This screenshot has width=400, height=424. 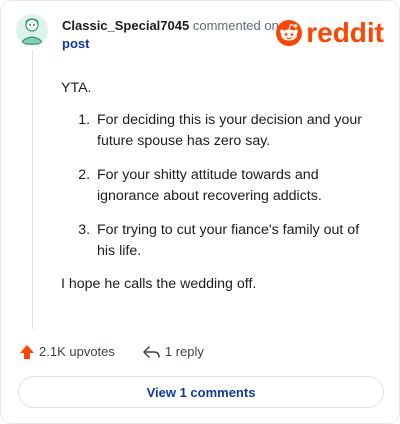 I want to click on action-bar: 2.1K upvotes 1 reply, so click(x=111, y=352).